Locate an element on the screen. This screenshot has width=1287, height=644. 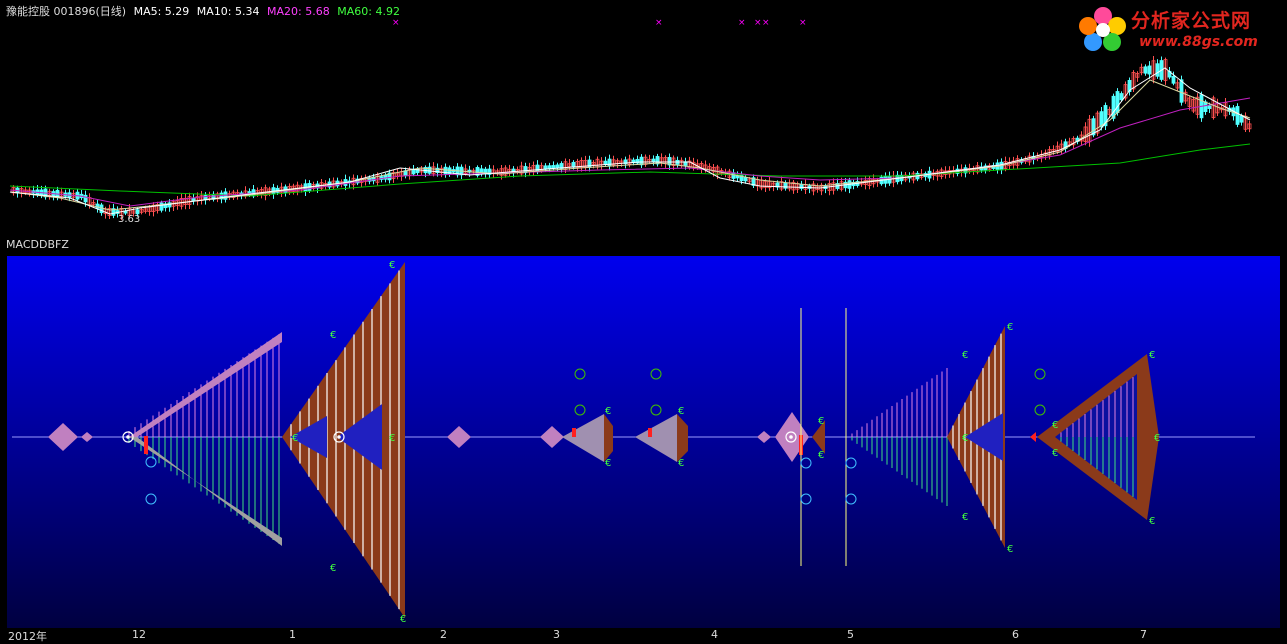
signal-marks: × × × × × × is located at coordinates (599, 23).